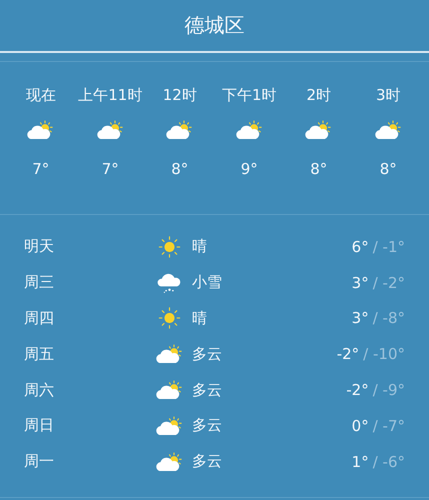 This screenshot has width=429, height=500. Describe the element at coordinates (39, 282) in the screenshot. I see `day-label: 周三` at that location.